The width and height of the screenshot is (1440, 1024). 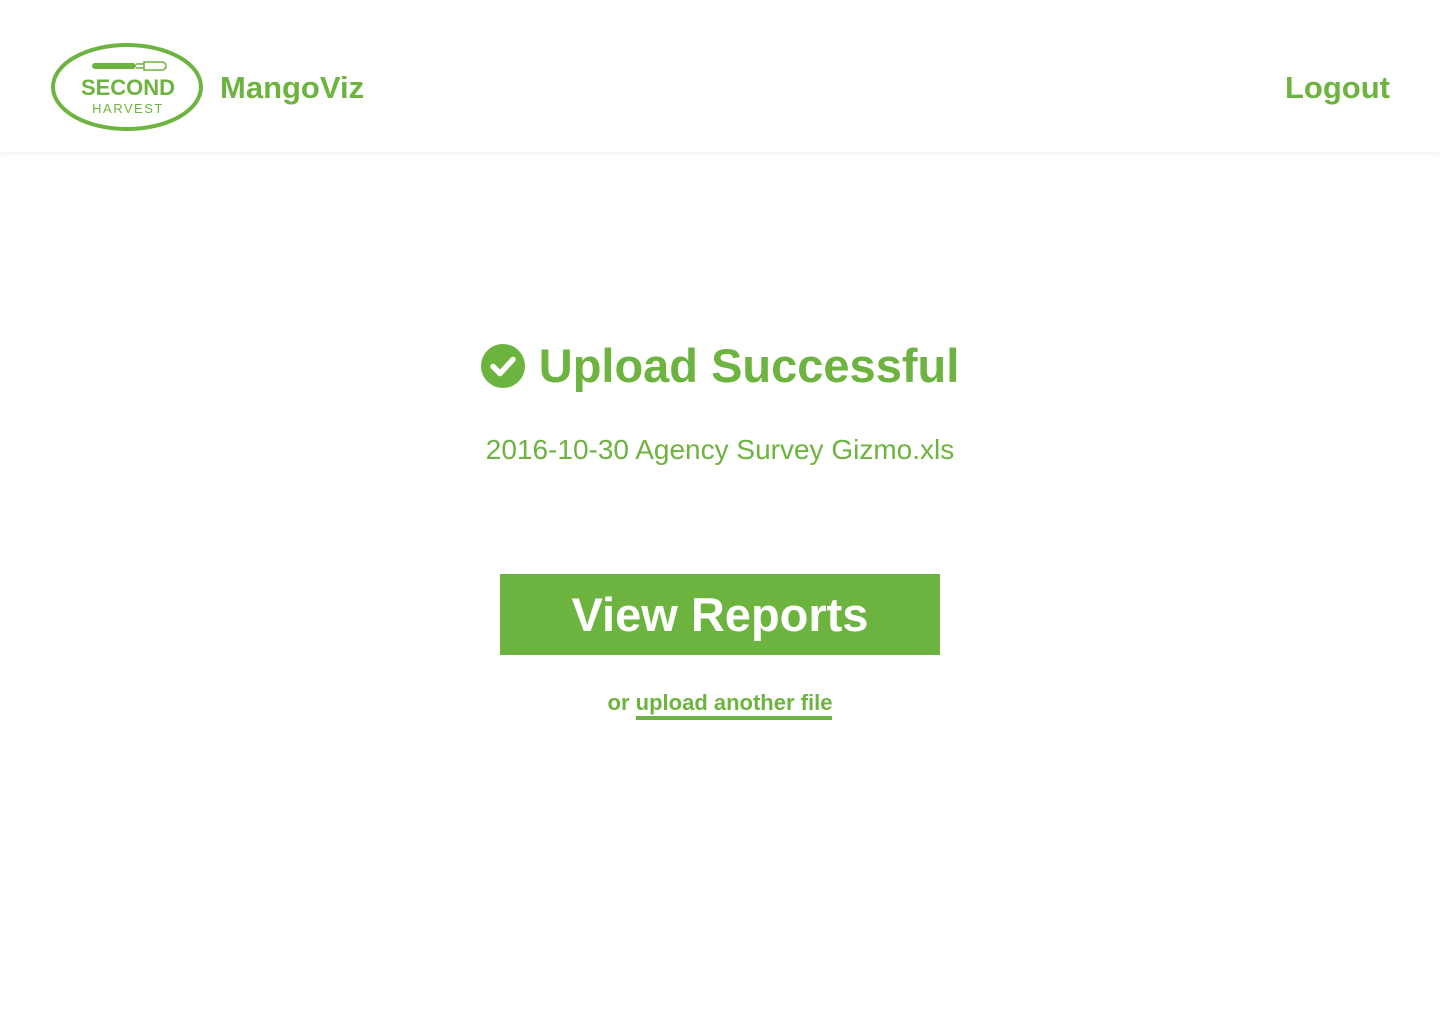 I want to click on view-reports-button: View Reports, so click(x=720, y=614).